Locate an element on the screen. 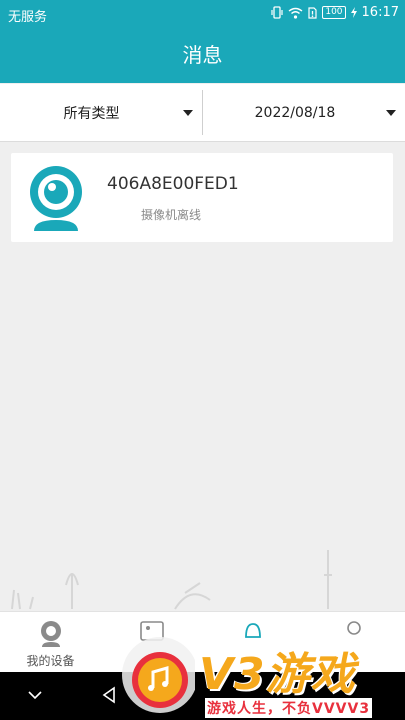  tab-label: 我的设备 is located at coordinates (50, 661).